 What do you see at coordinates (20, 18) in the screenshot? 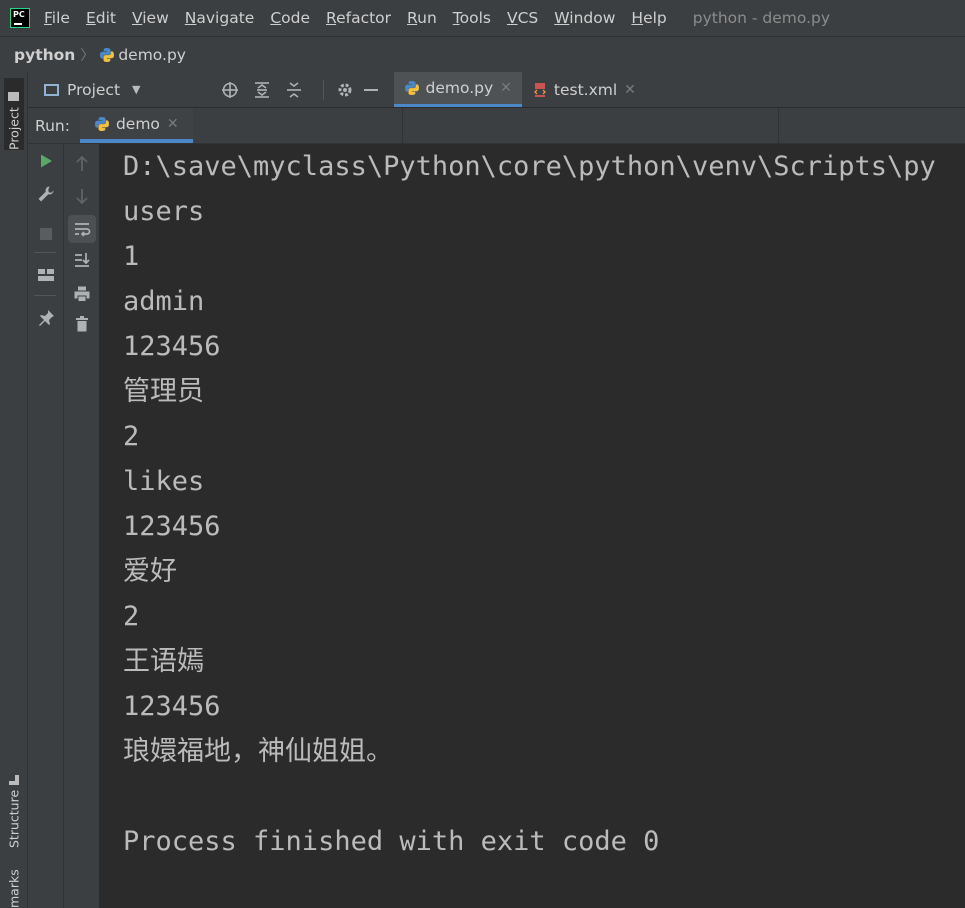
I see `pycharm-logo-icon: PC` at bounding box center [20, 18].